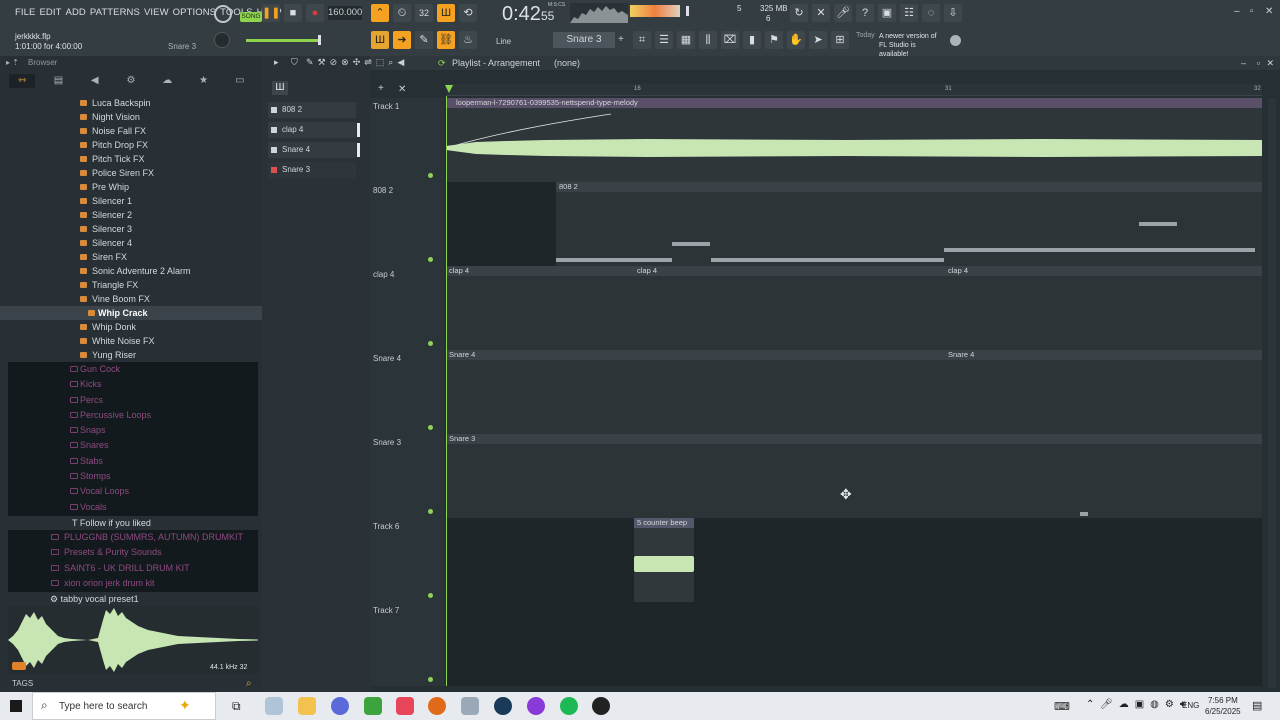  Describe the element at coordinates (76, 12) in the screenshot. I see `menu-add: ADD` at that location.